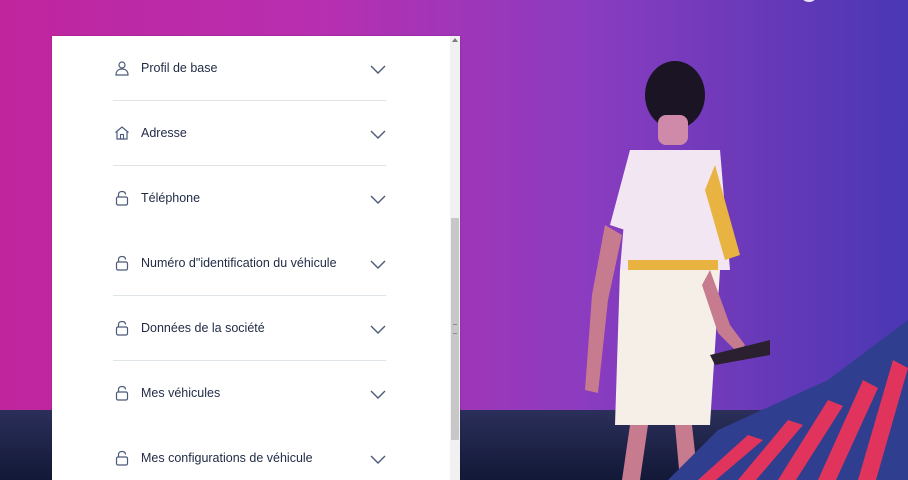  What do you see at coordinates (809, 1) in the screenshot?
I see `brand-mark` at bounding box center [809, 1].